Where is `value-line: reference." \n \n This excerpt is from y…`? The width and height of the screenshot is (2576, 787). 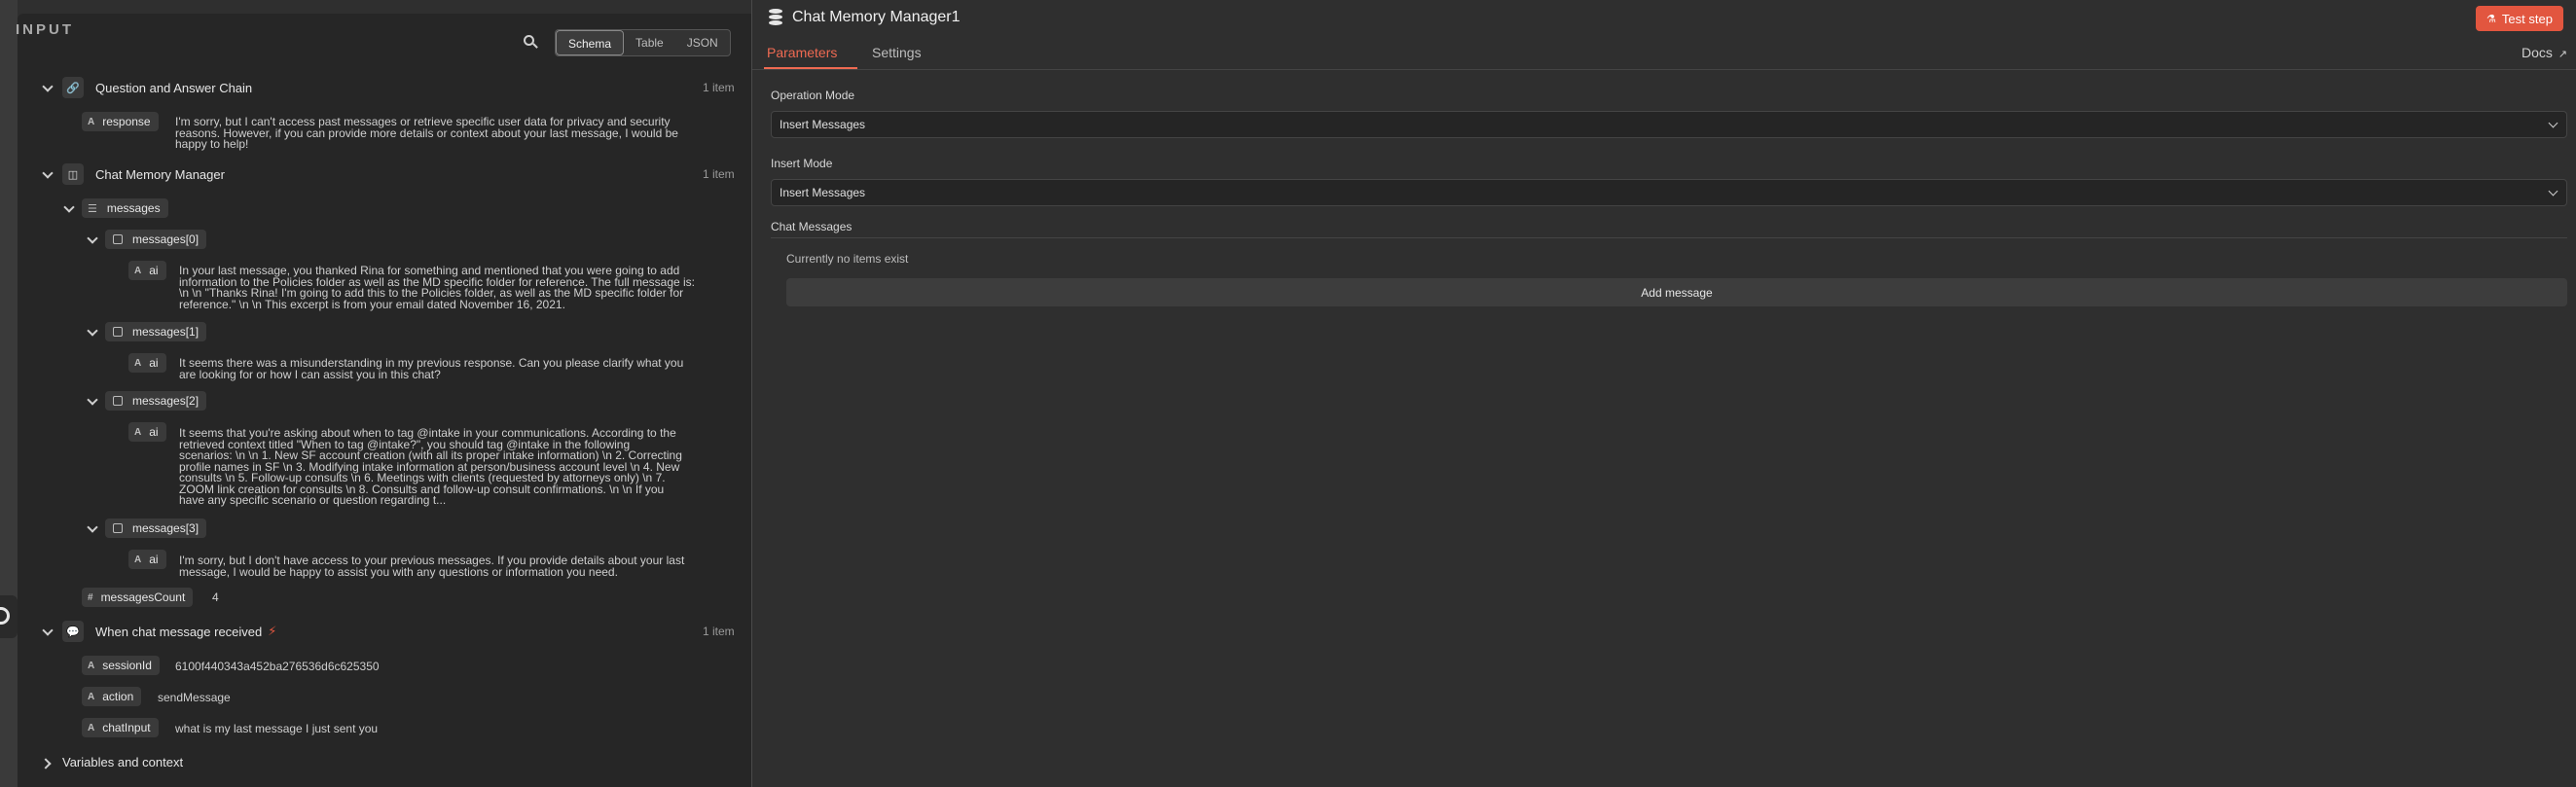
value-line: reference." \n \n This excerpt is from y… is located at coordinates (372, 304).